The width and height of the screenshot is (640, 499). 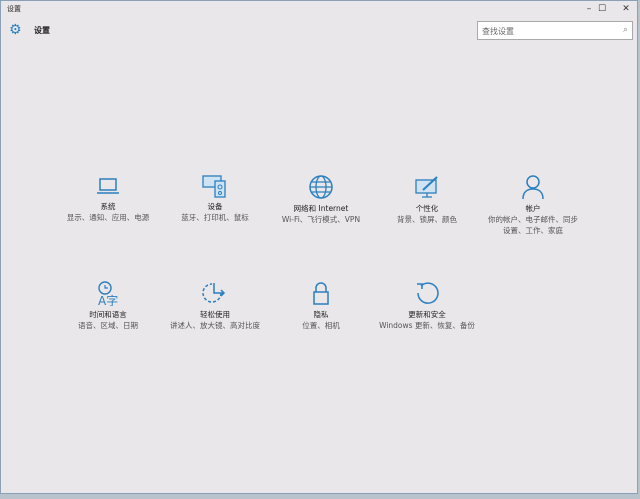 I want to click on time-language-icon: A字, so click(x=108, y=293).